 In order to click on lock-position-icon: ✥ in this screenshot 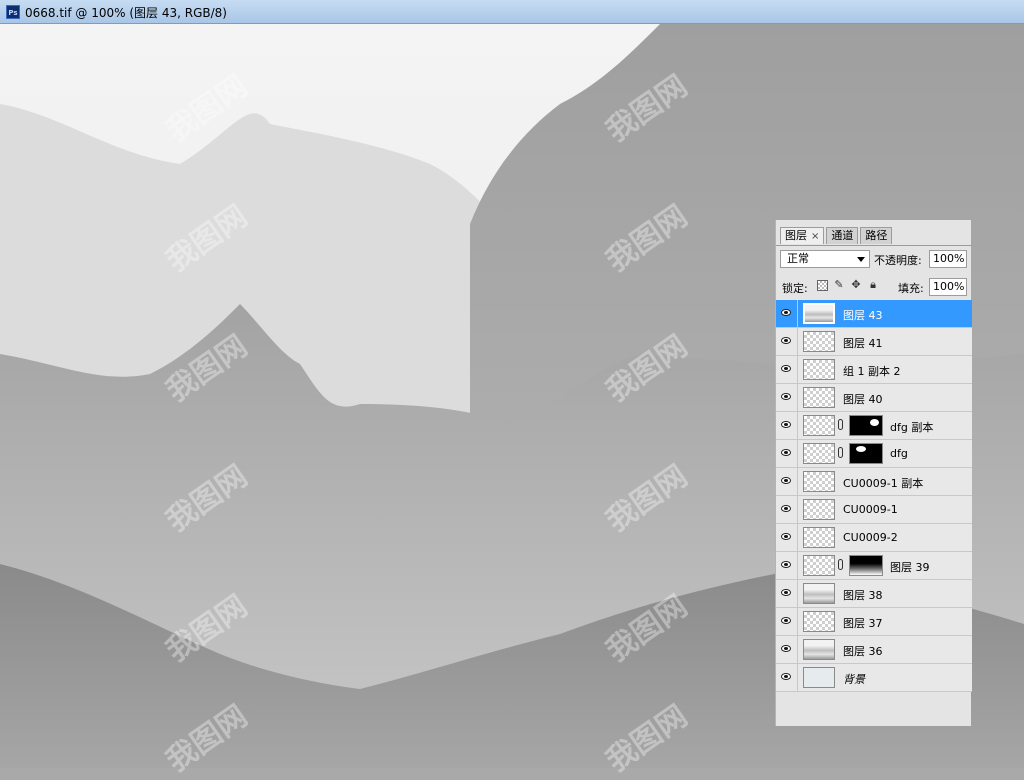, I will do `click(856, 285)`.